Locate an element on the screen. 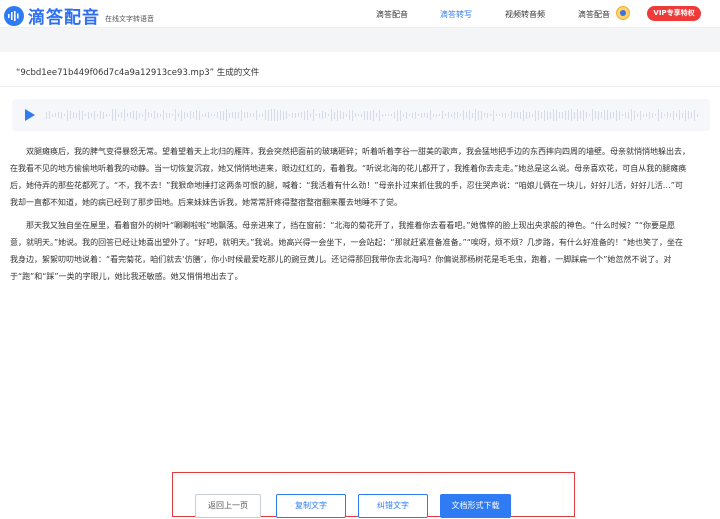 The height and width of the screenshot is (519, 720). audio-player is located at coordinates (361, 115).